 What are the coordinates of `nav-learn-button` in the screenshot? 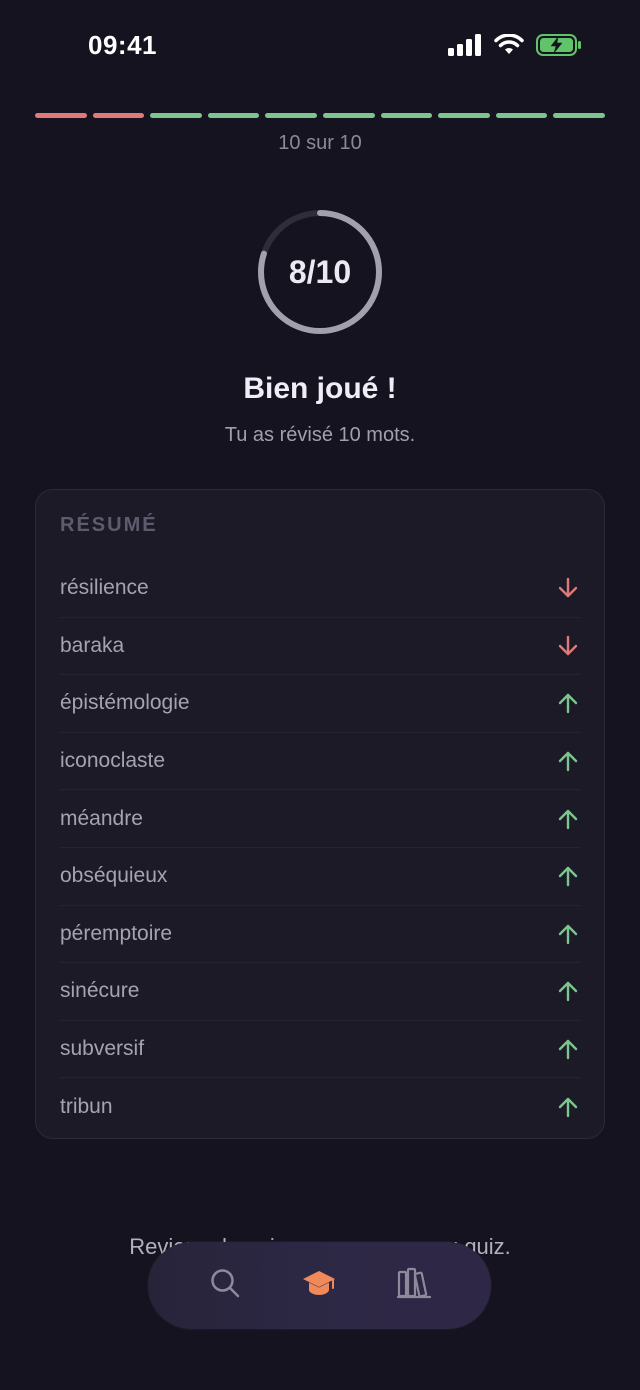 It's located at (319, 1286).